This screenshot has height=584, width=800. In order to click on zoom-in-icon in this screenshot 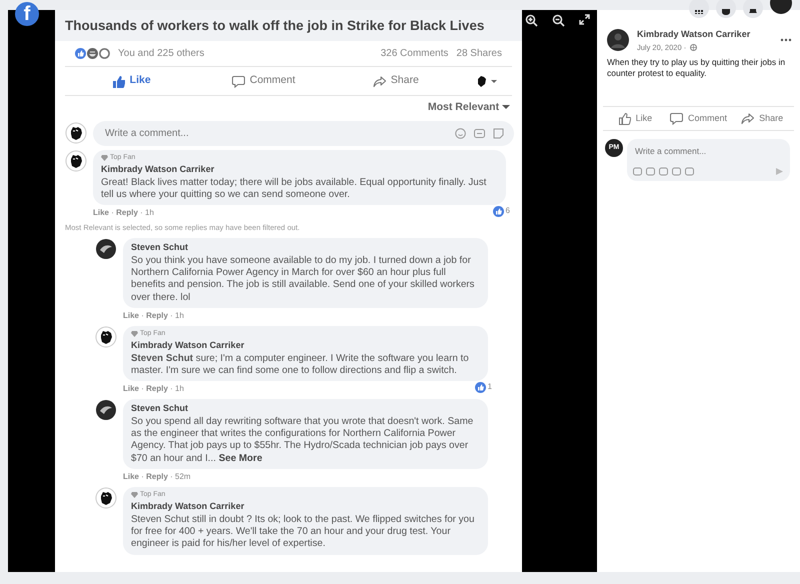, I will do `click(531, 20)`.